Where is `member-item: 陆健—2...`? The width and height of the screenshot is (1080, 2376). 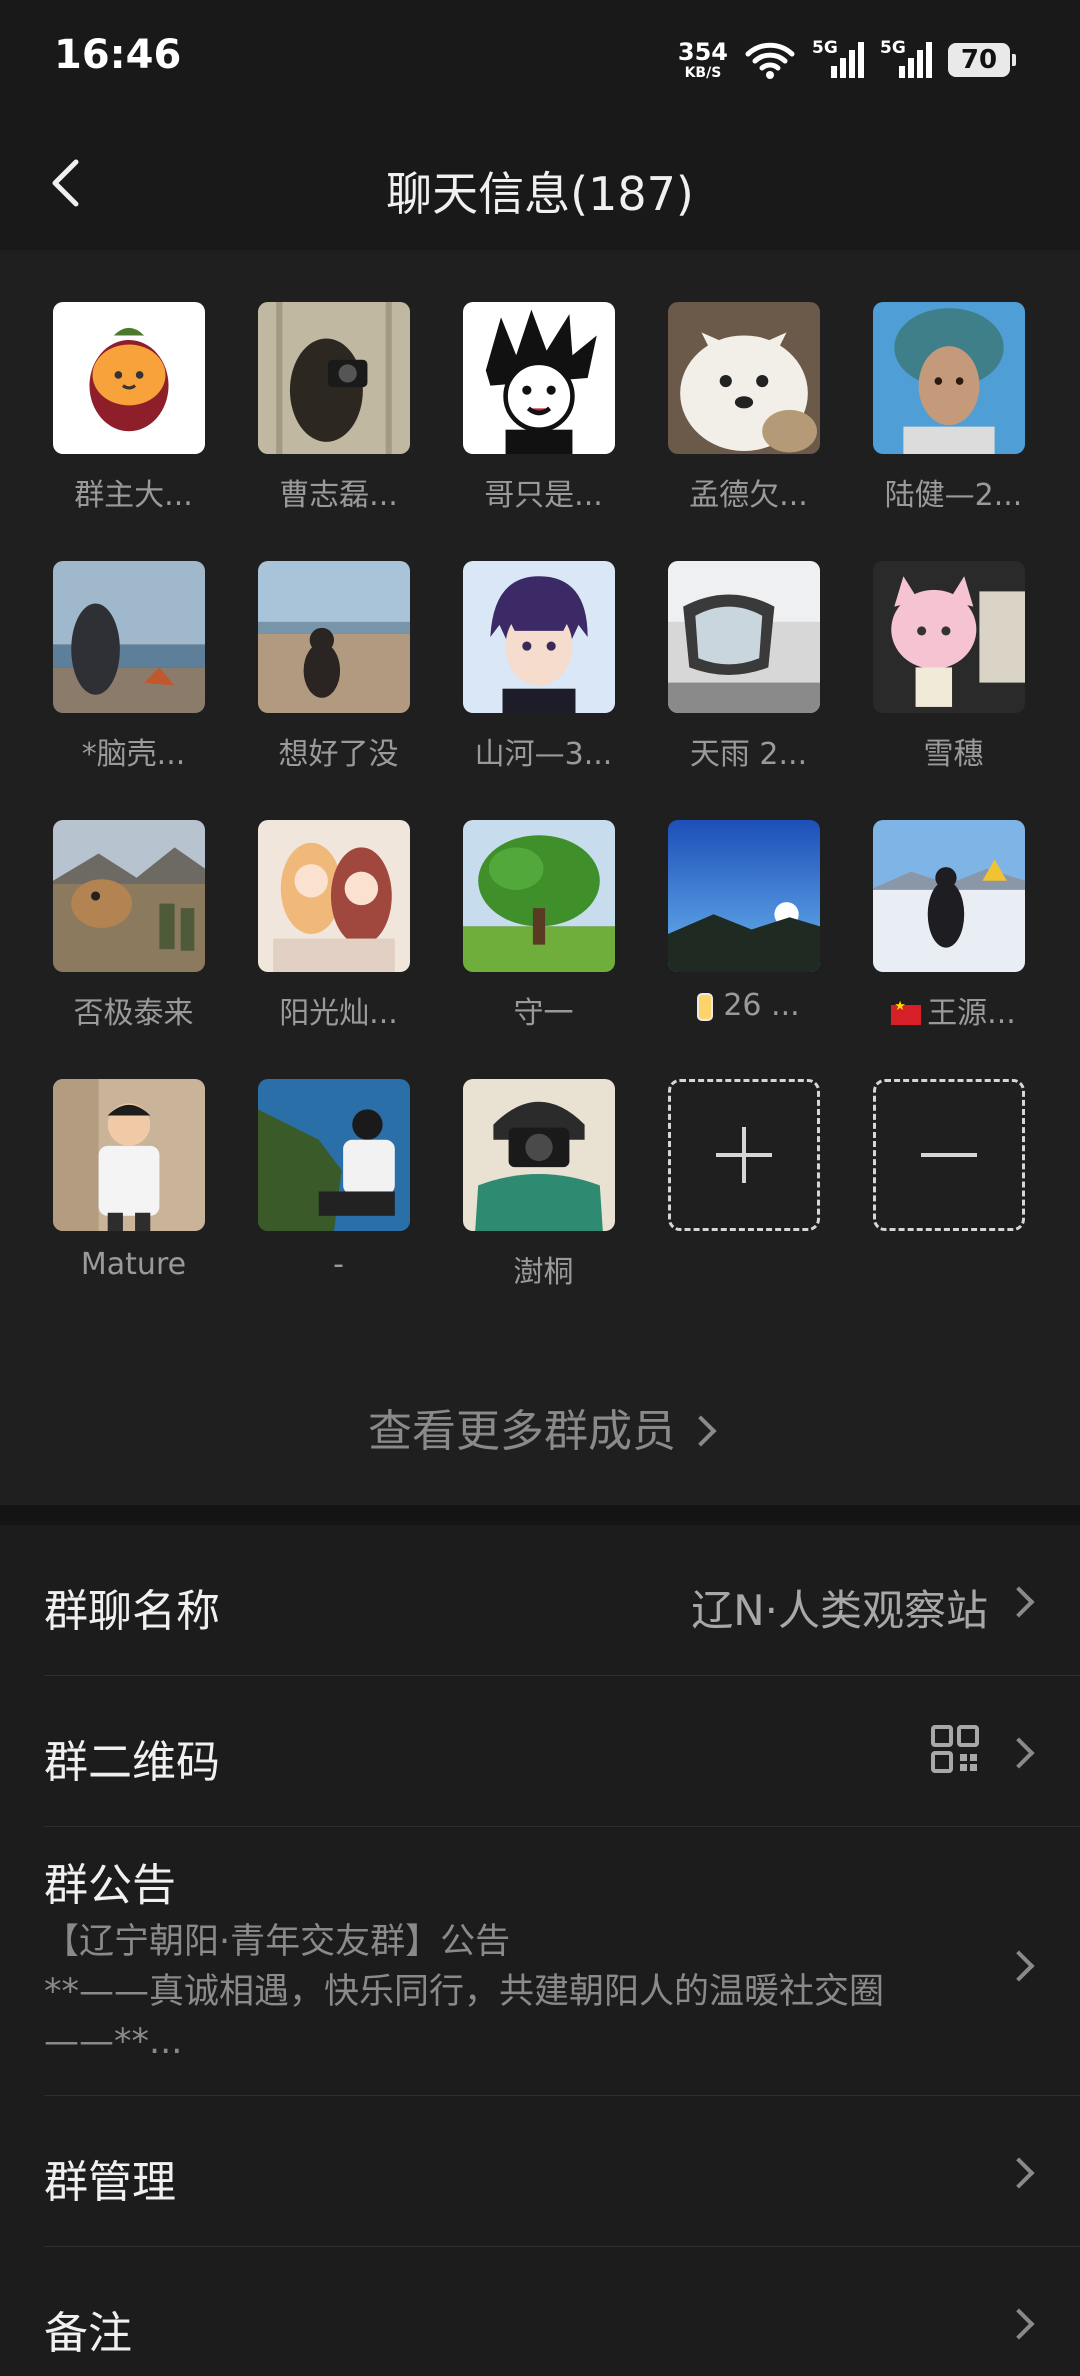 member-item: 陆健—2... is located at coordinates (953, 431).